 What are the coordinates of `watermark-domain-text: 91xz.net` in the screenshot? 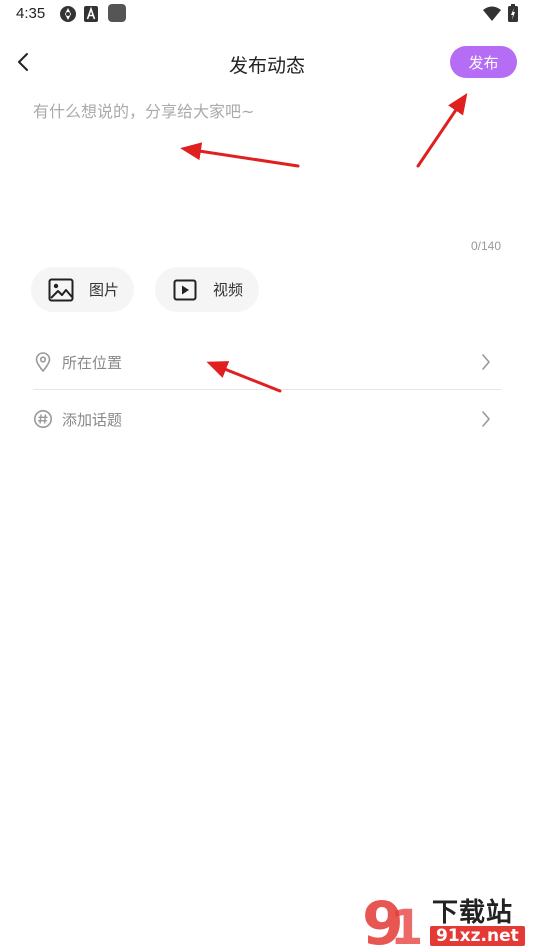 It's located at (477, 936).